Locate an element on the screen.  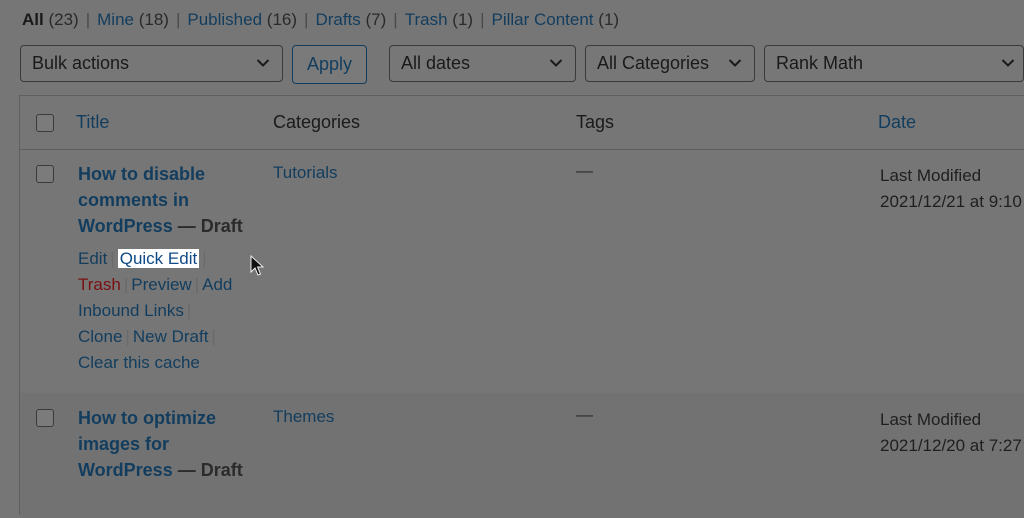
clone-link: Clone is located at coordinates (100, 336).